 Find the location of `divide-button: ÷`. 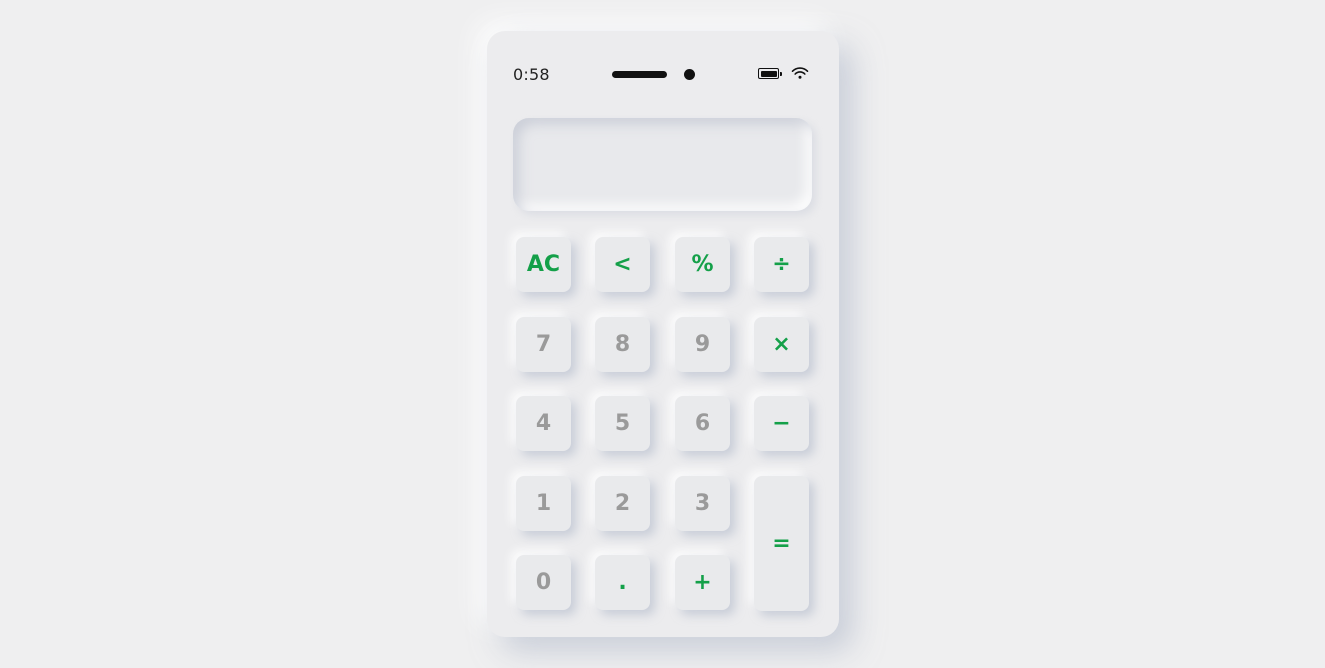

divide-button: ÷ is located at coordinates (781, 264).